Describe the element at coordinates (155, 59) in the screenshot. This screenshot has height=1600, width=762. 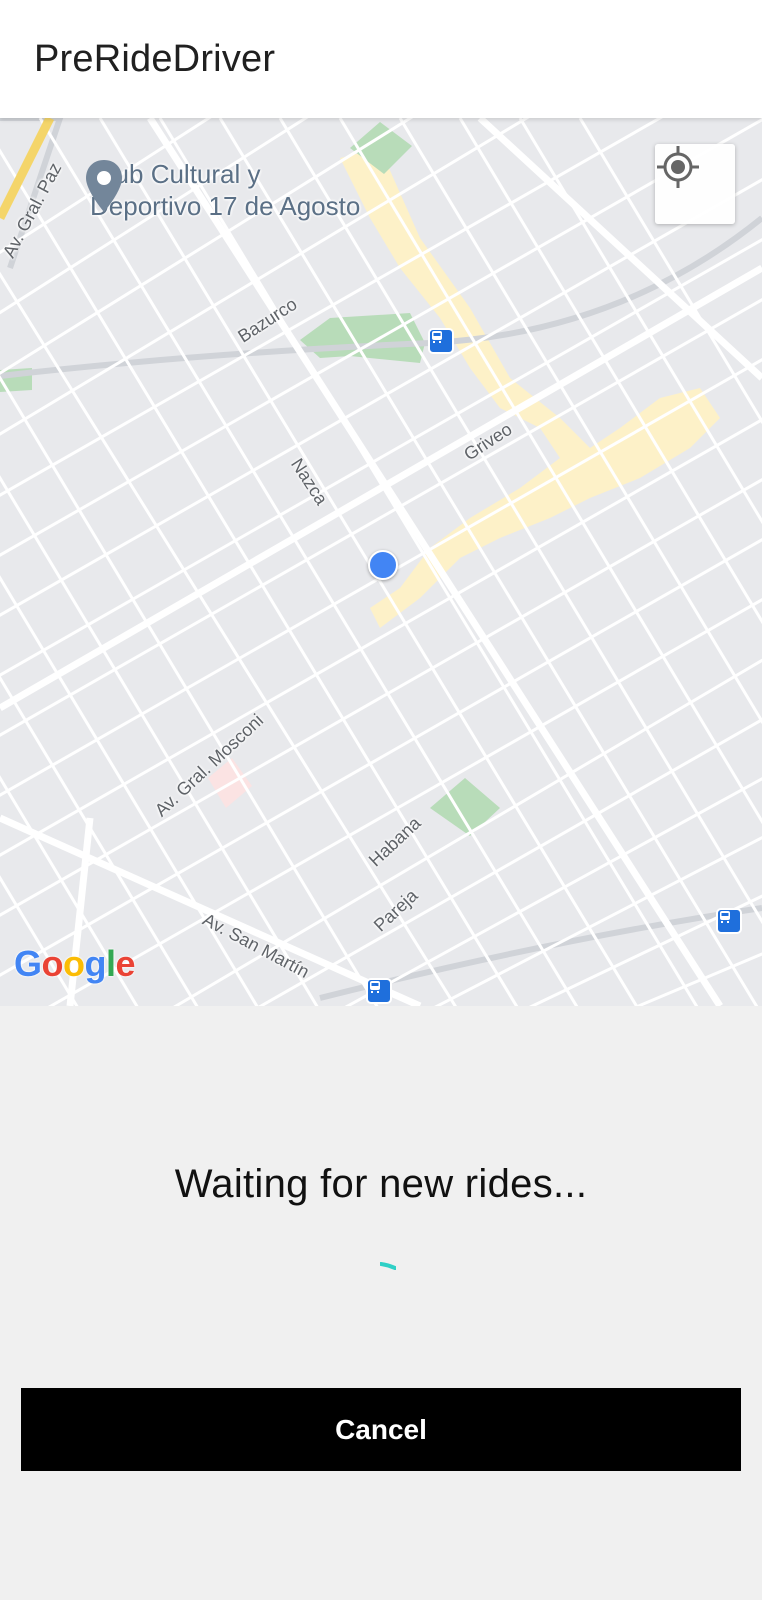
I see `app-title: PreRideDriver` at that location.